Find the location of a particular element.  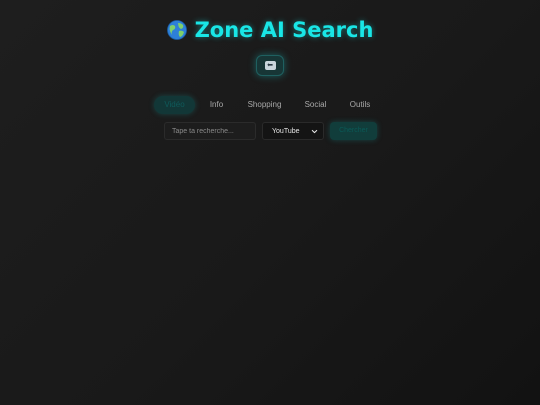

tab-social: Social is located at coordinates (315, 105).